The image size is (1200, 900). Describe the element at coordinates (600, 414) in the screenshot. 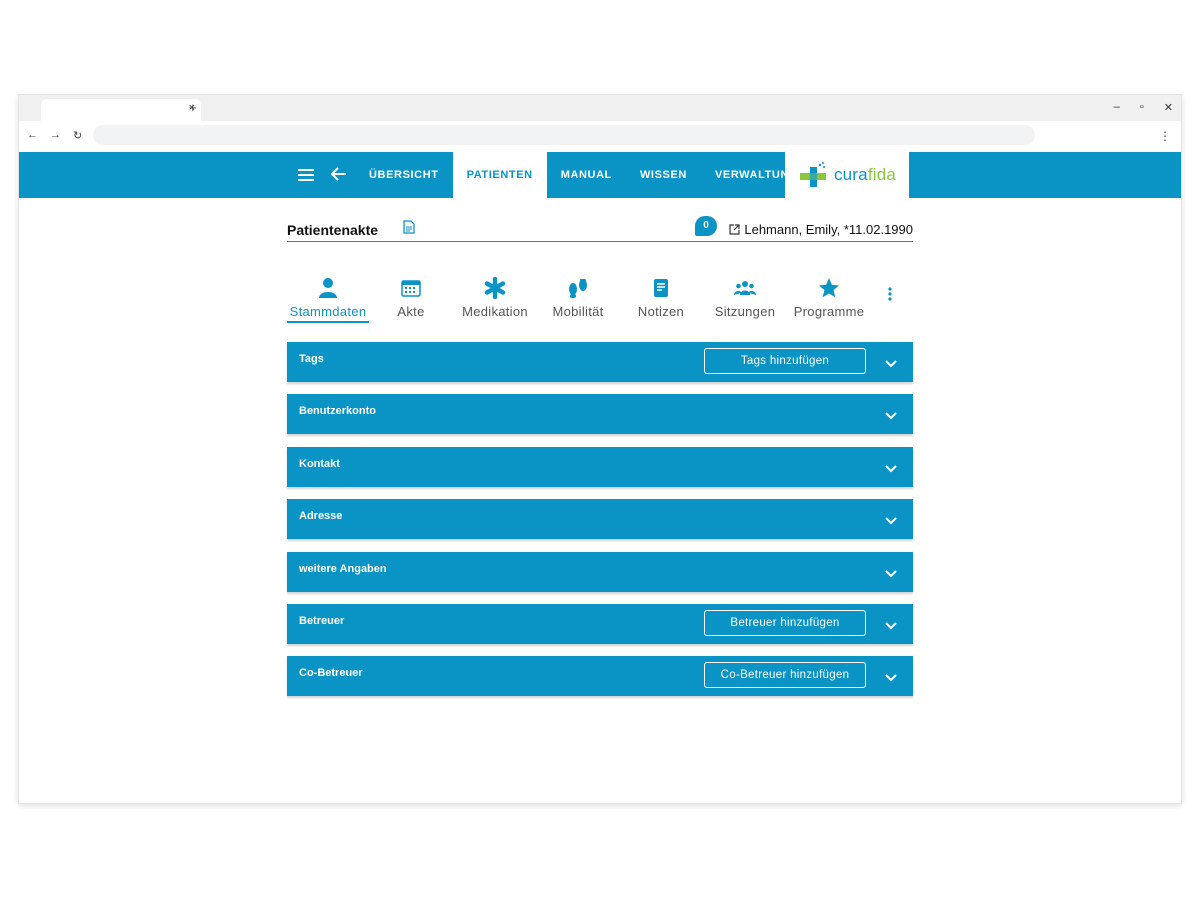

I see `panel-benutzerkonto: Benutzerkonto` at that location.